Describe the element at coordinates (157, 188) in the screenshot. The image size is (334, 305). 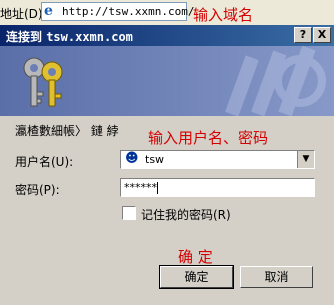
I see `text-caret` at that location.